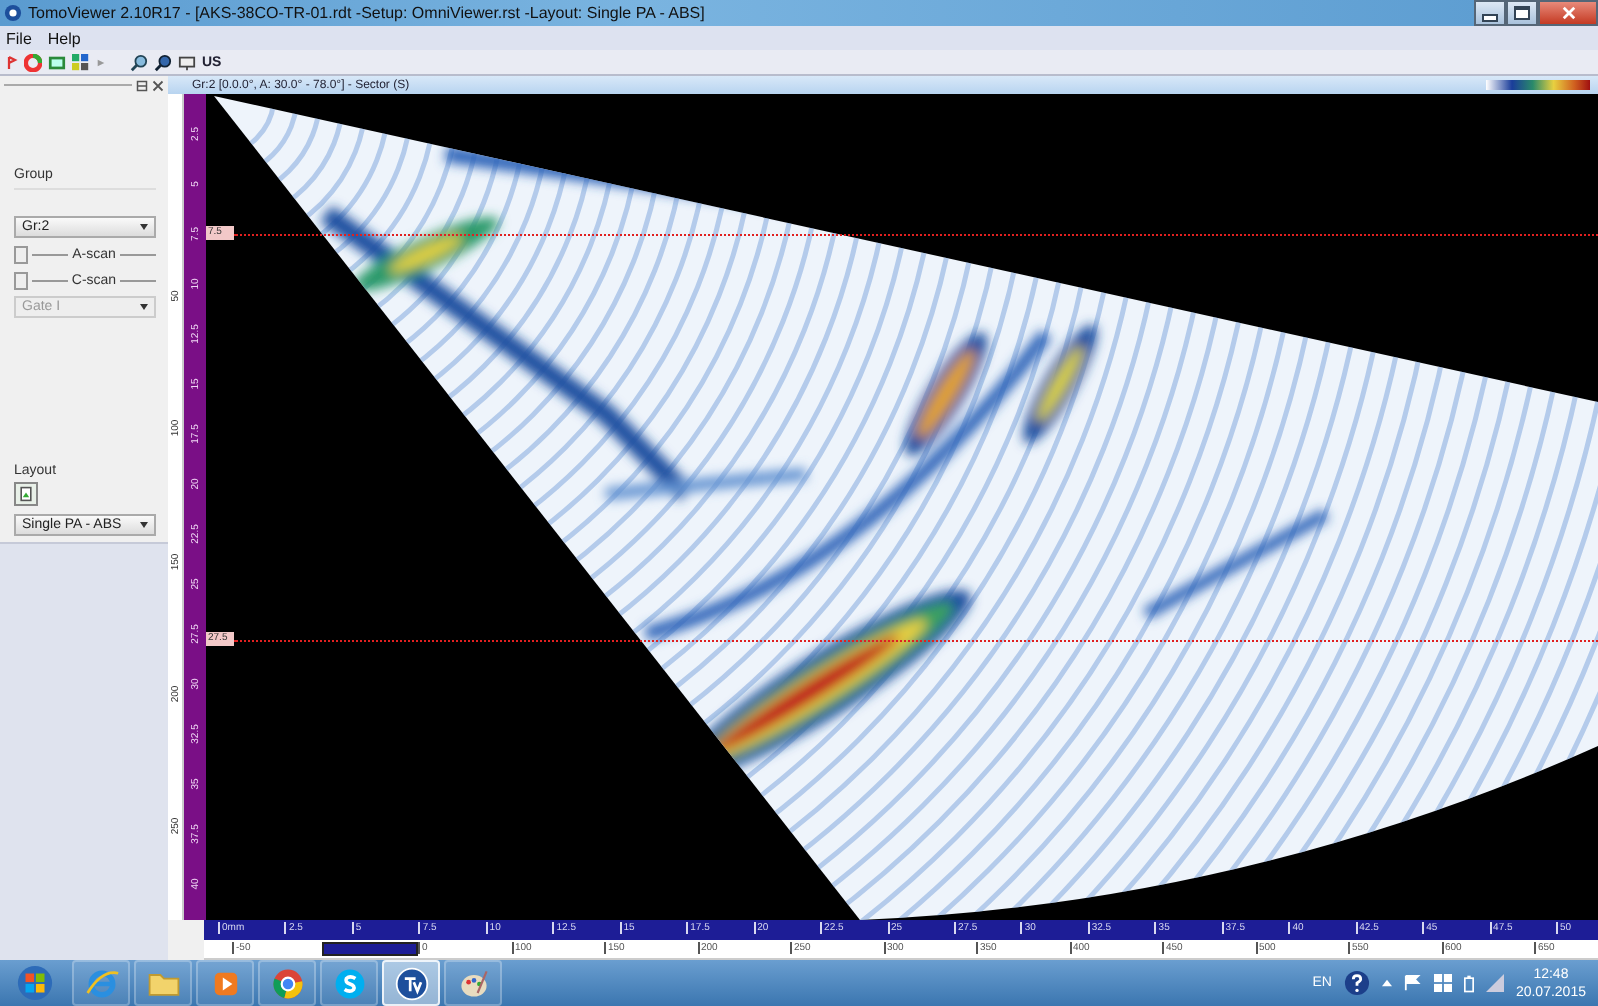 The width and height of the screenshot is (1598, 1006). What do you see at coordinates (57, 62) in the screenshot?
I see `image-icon` at bounding box center [57, 62].